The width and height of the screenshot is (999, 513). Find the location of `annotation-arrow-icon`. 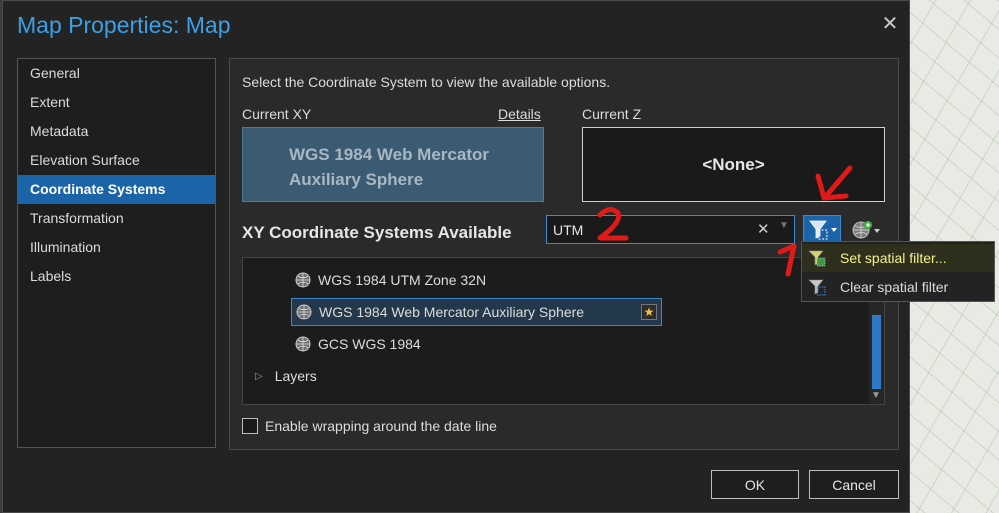

annotation-arrow-icon is located at coordinates (834, 183).